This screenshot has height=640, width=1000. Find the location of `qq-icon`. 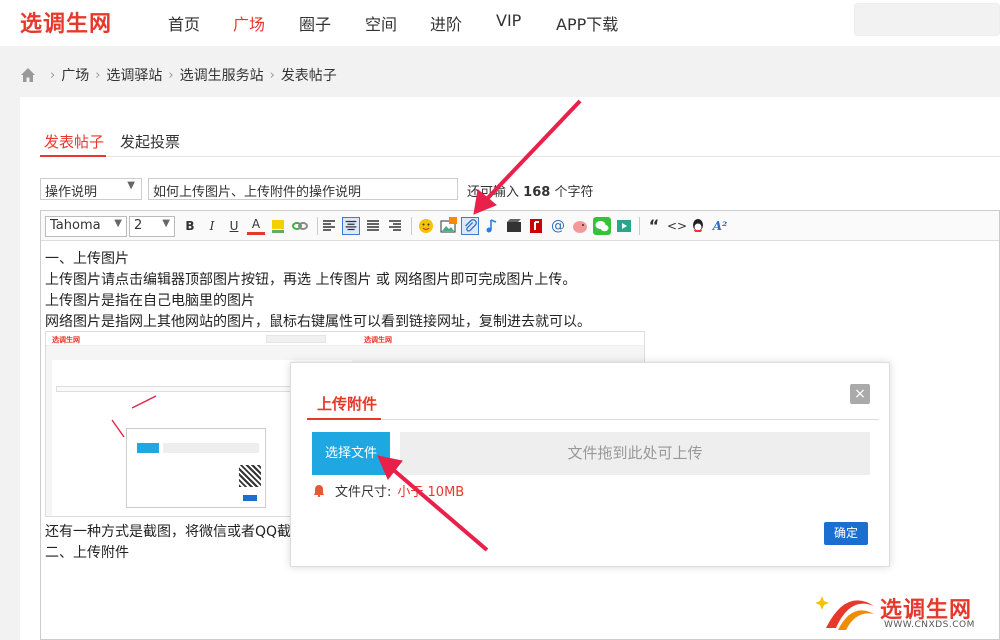

qq-icon is located at coordinates (698, 226).